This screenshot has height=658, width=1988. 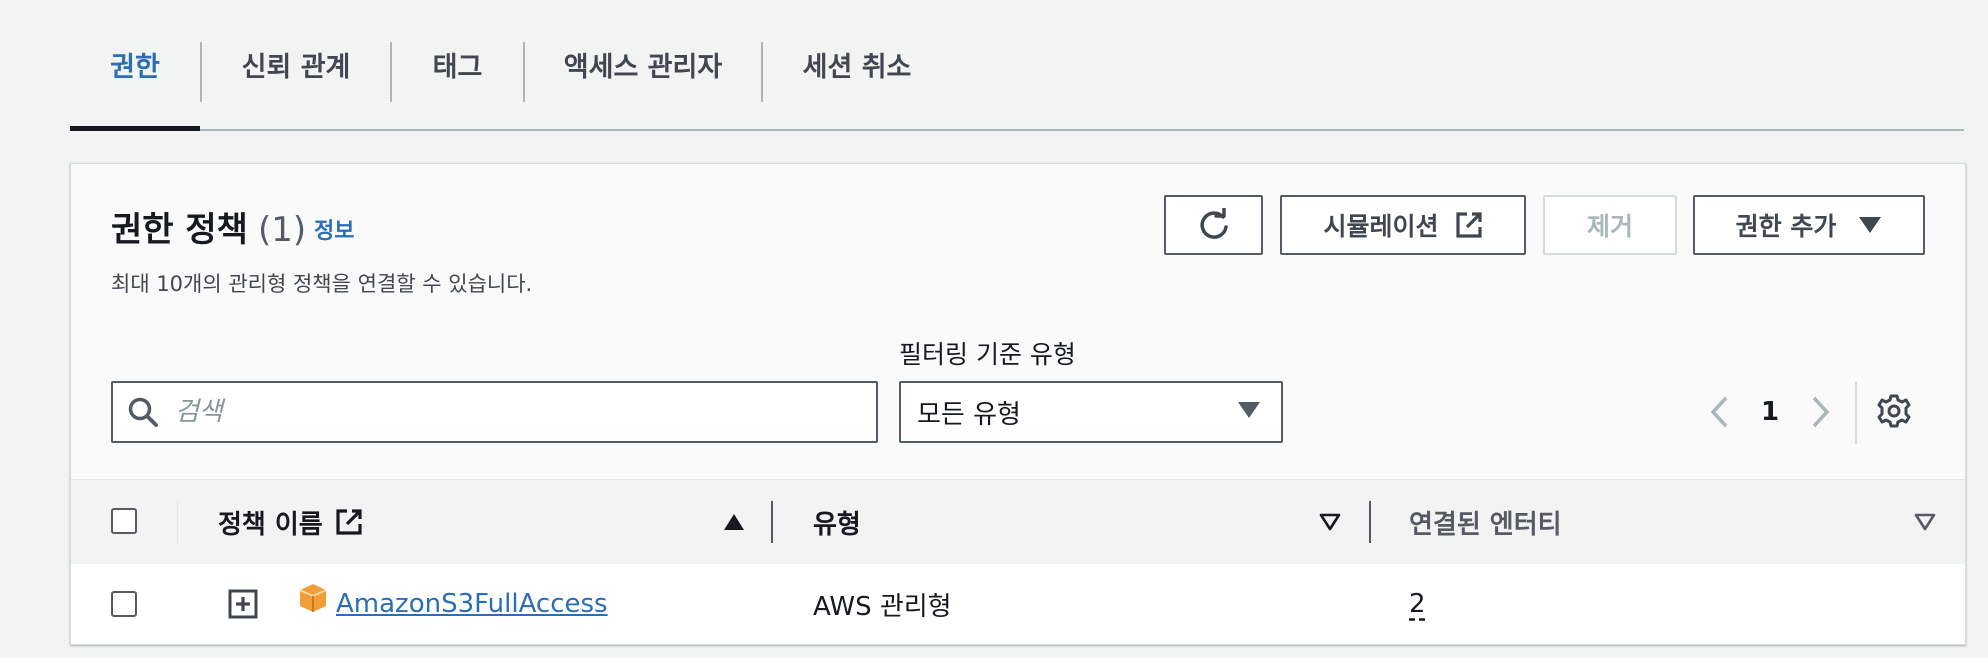 I want to click on column-type-label: 유형, so click(x=837, y=524).